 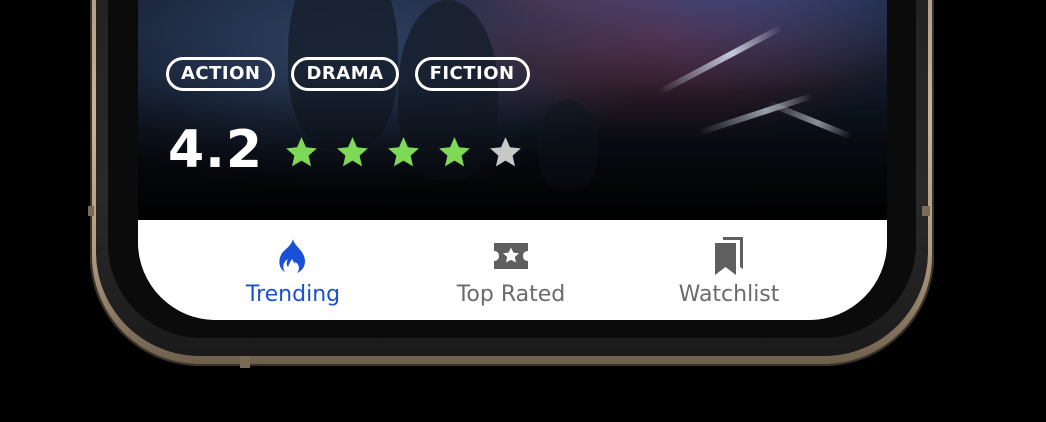 I want to click on rating-value: 4.2, so click(x=216, y=150).